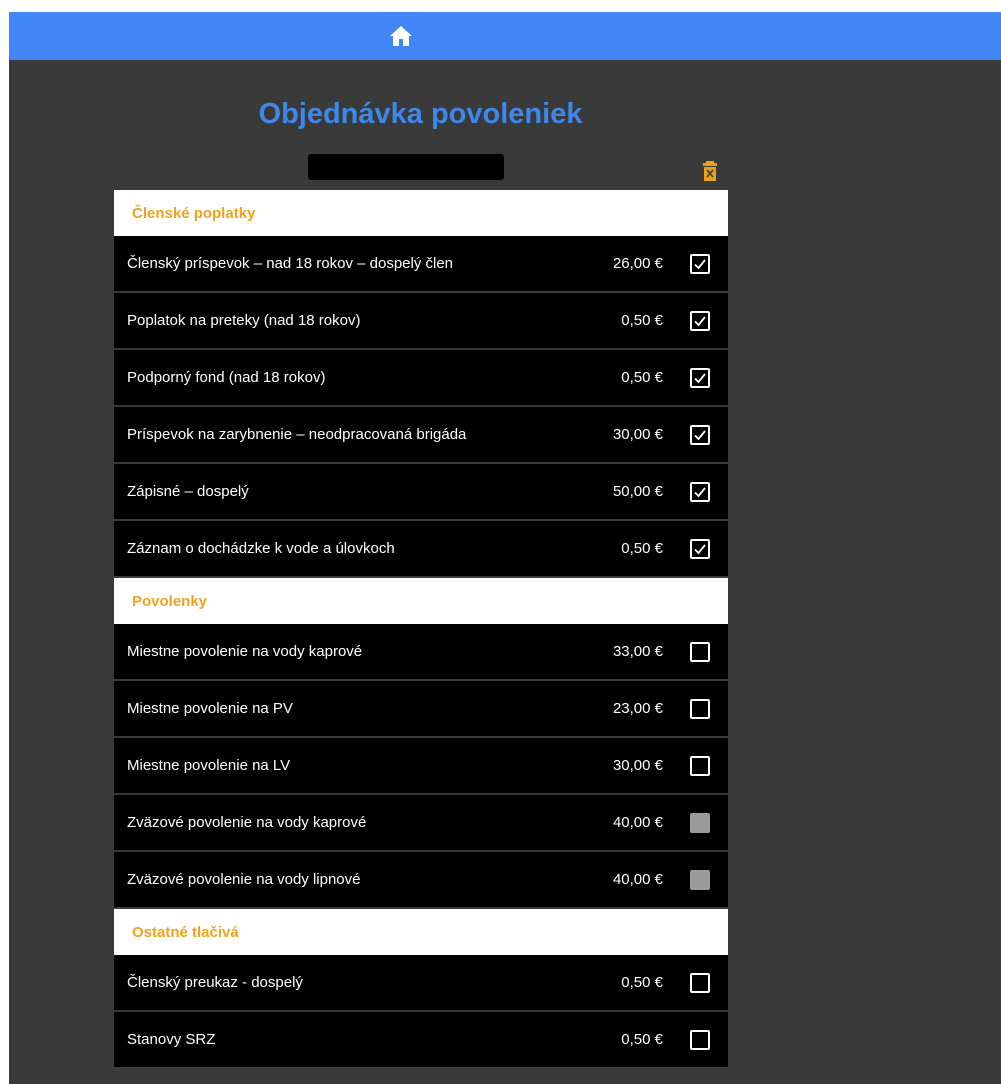 The width and height of the screenshot is (1001, 1084). What do you see at coordinates (421, 213) in the screenshot?
I see `section-header: Členské poplatky` at bounding box center [421, 213].